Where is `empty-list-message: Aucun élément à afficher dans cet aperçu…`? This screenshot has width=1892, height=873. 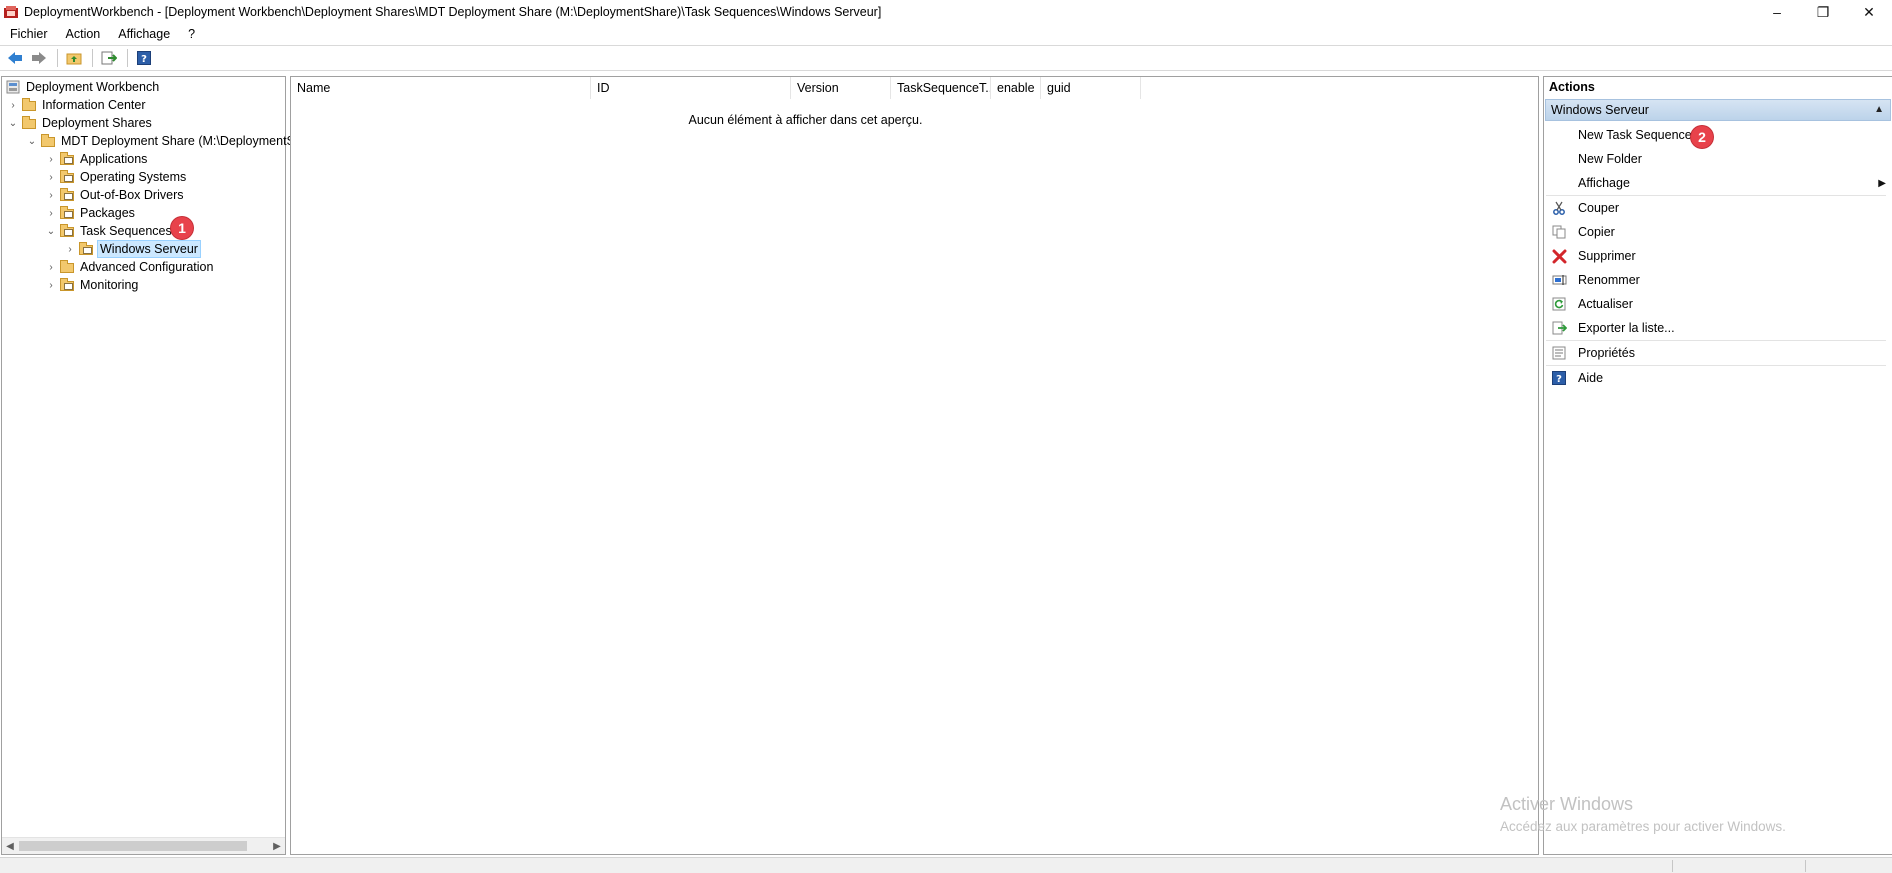 empty-list-message: Aucun élément à afficher dans cet aperçu… is located at coordinates (805, 120).